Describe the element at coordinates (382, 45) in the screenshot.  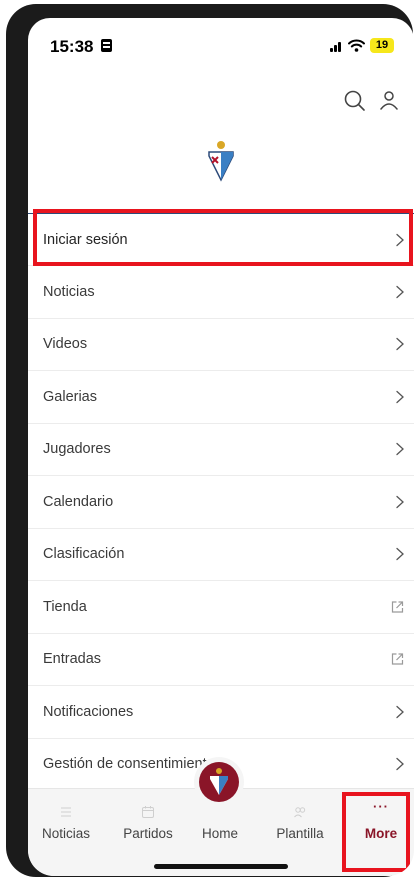
I see `battery-indicator: 19` at that location.